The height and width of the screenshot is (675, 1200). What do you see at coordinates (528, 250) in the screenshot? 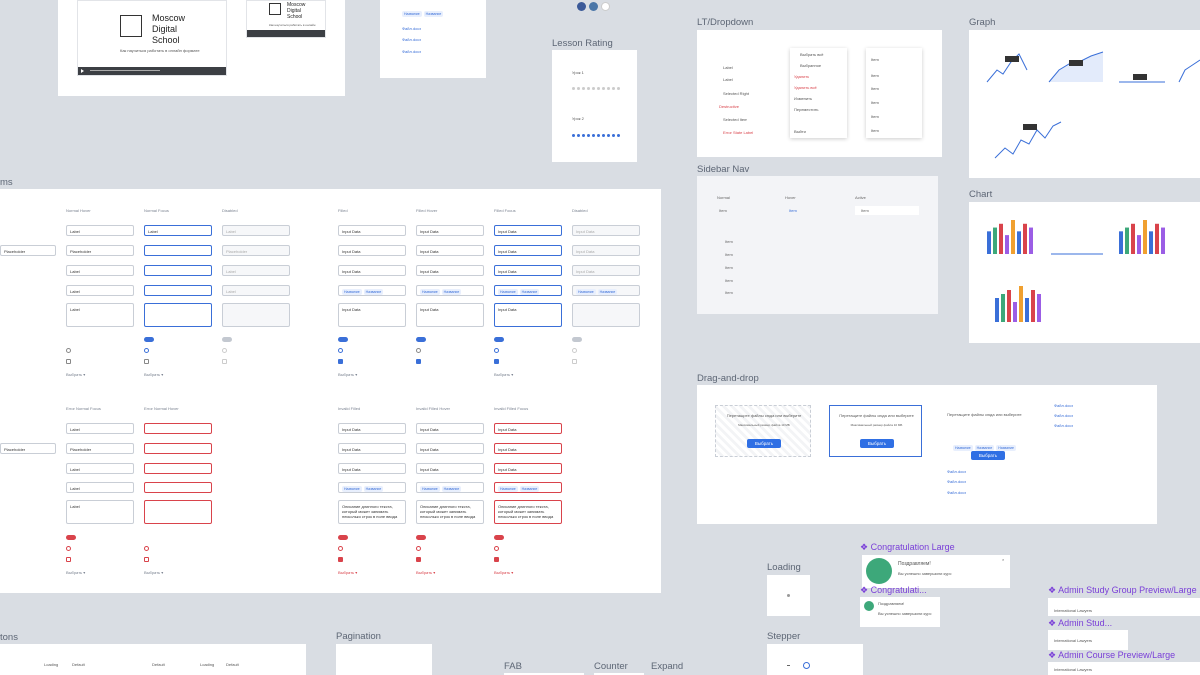
I see `search-input-filled-focus: Input Data` at bounding box center [528, 250].